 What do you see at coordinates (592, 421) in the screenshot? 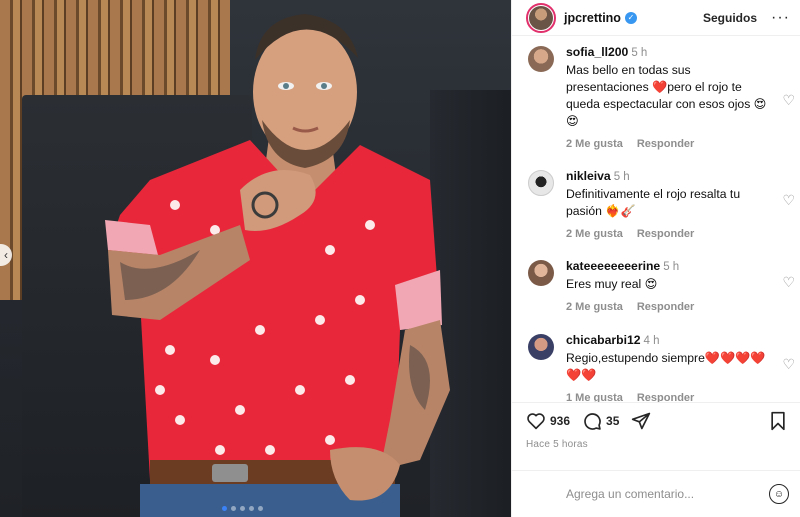
I see `comment-icon` at bounding box center [592, 421].